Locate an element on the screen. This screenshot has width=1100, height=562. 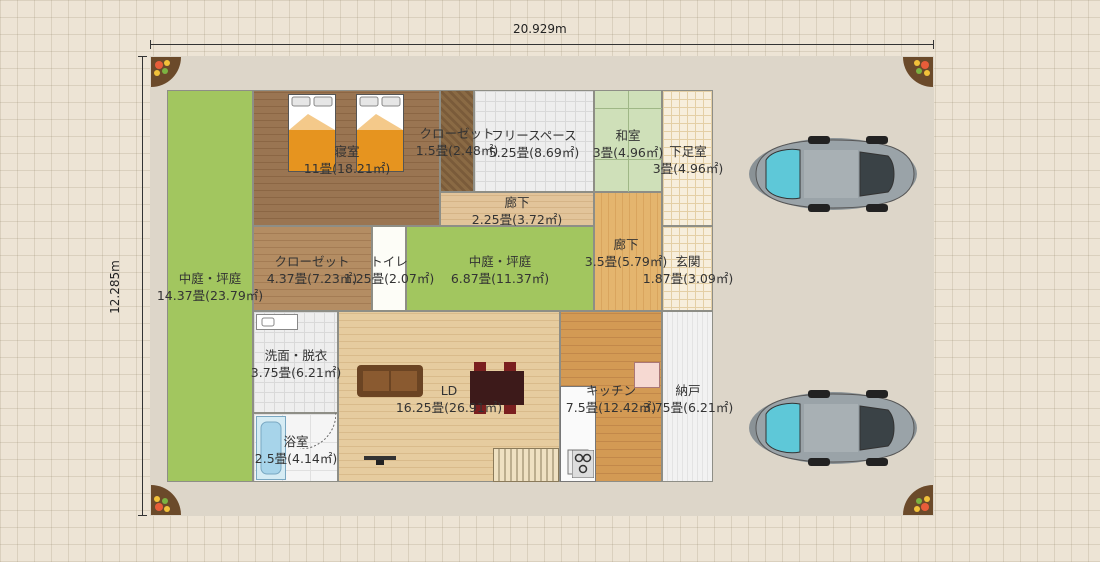
room-area: 1.87畳(3.09㎡) is located at coordinates (688, 278).